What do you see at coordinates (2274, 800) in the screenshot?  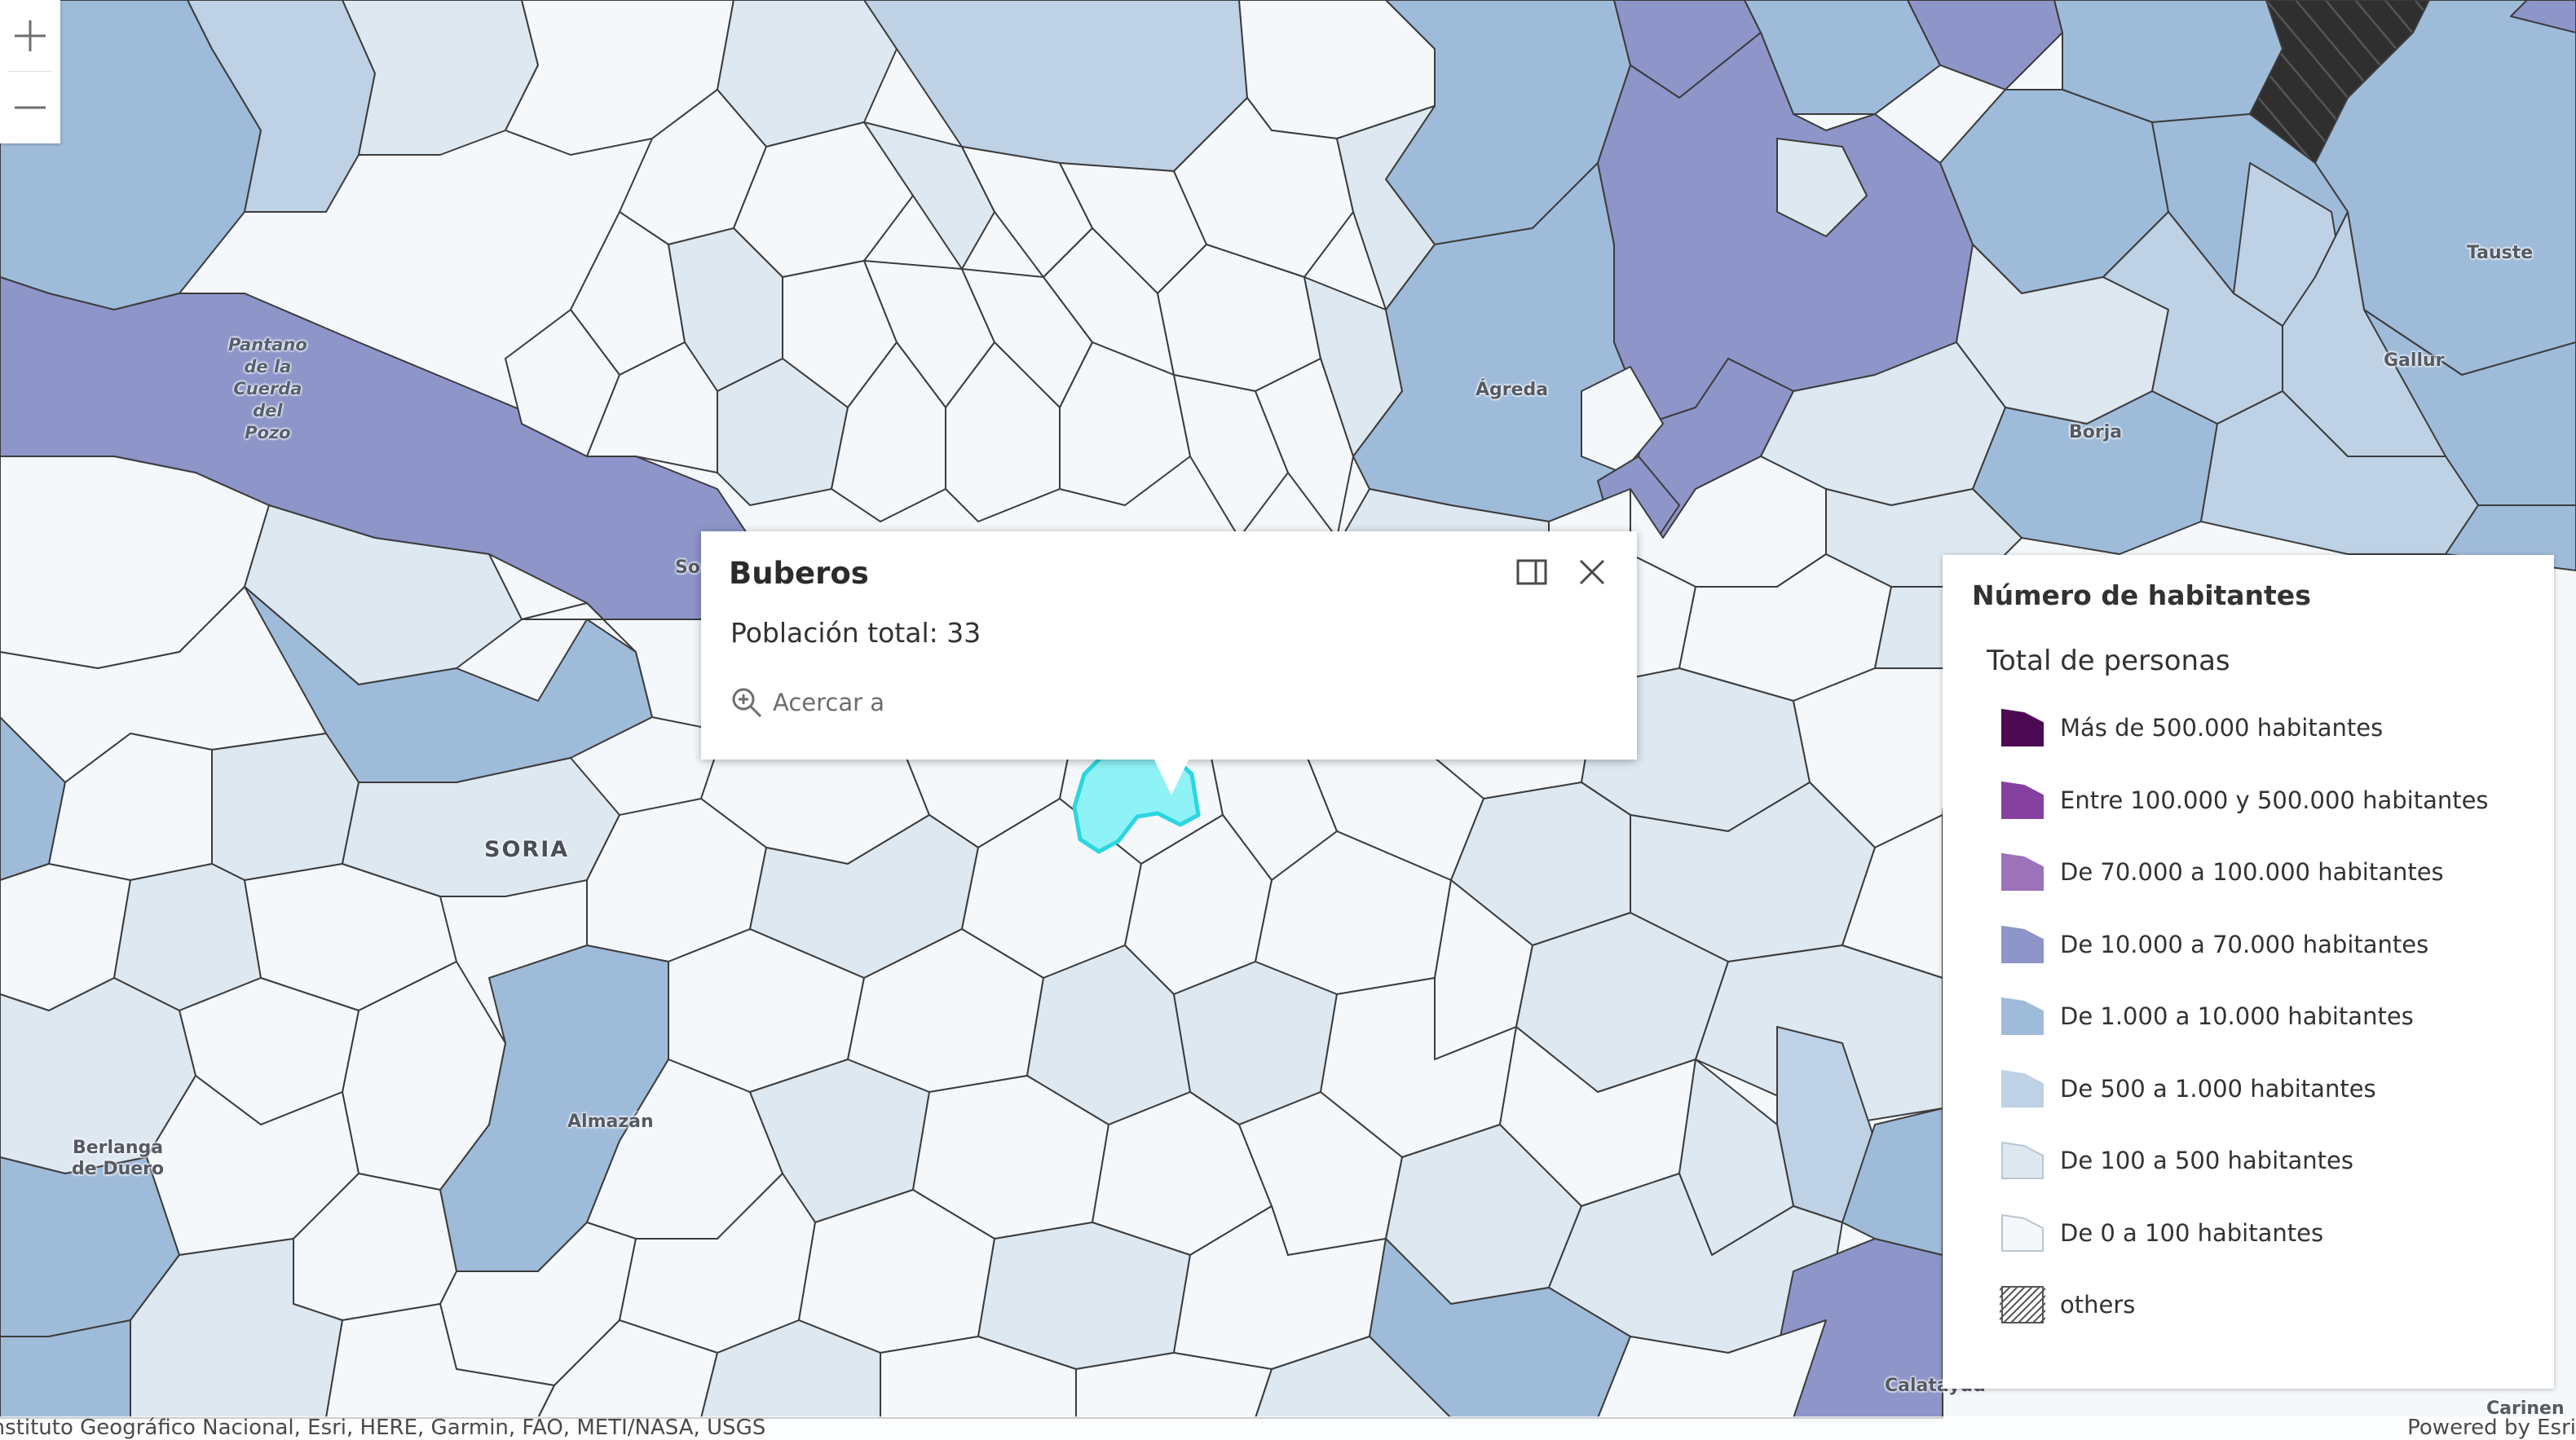 I see `legend-item-label: Entre 100.000 y 500.000 habitantes` at bounding box center [2274, 800].